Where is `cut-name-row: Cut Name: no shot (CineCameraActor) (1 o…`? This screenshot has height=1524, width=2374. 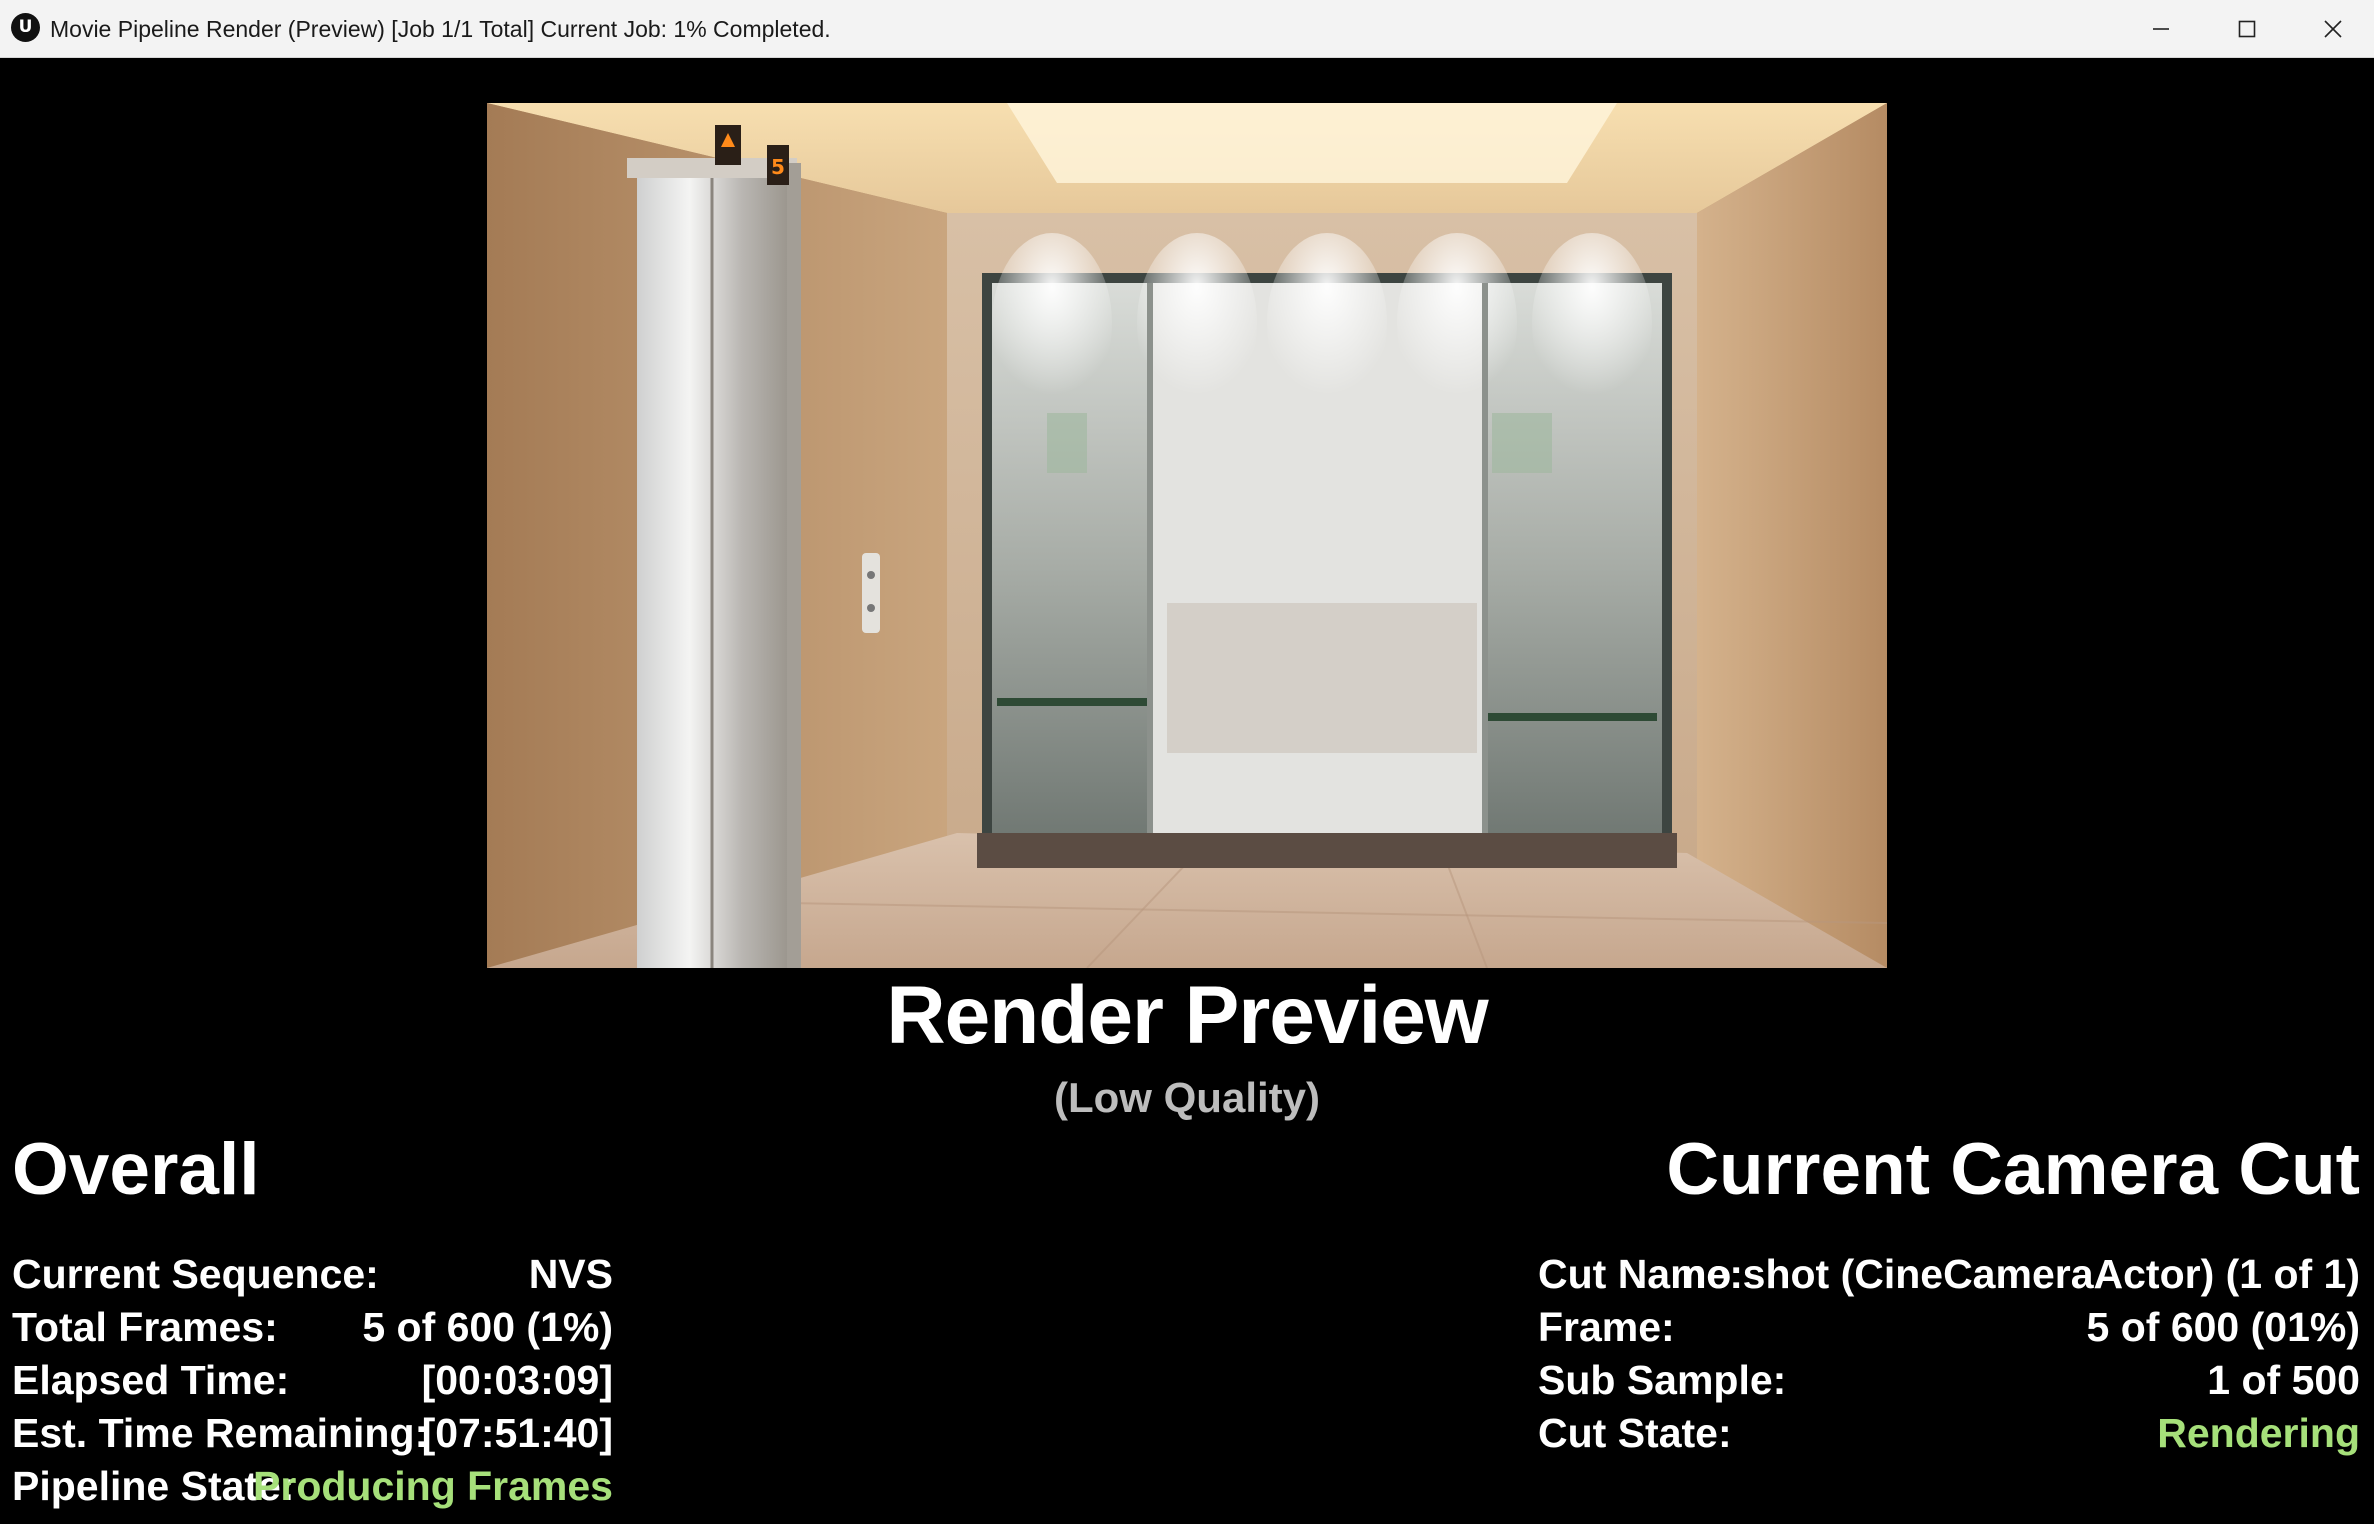 cut-name-row: Cut Name: no shot (CineCameraActor) (1 o… is located at coordinates (1949, 1274).